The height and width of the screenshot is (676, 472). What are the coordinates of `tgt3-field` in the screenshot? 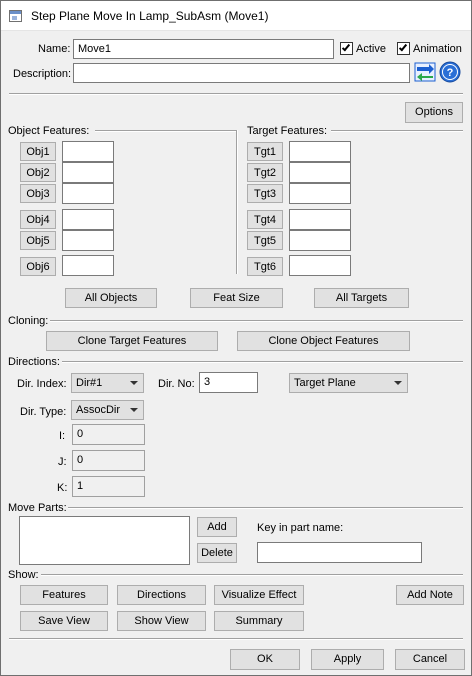 It's located at (320, 193).